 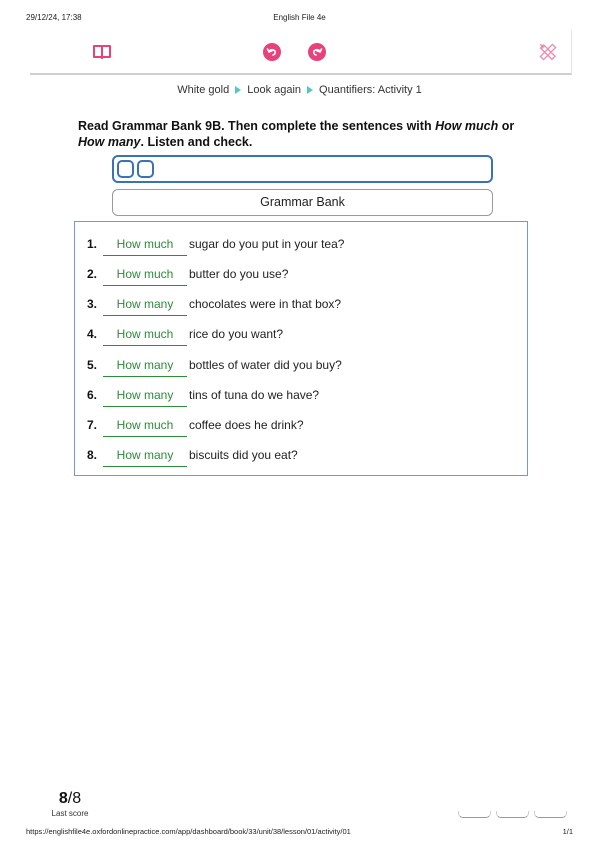 What do you see at coordinates (70, 798) in the screenshot?
I see `score-value: 8/8` at bounding box center [70, 798].